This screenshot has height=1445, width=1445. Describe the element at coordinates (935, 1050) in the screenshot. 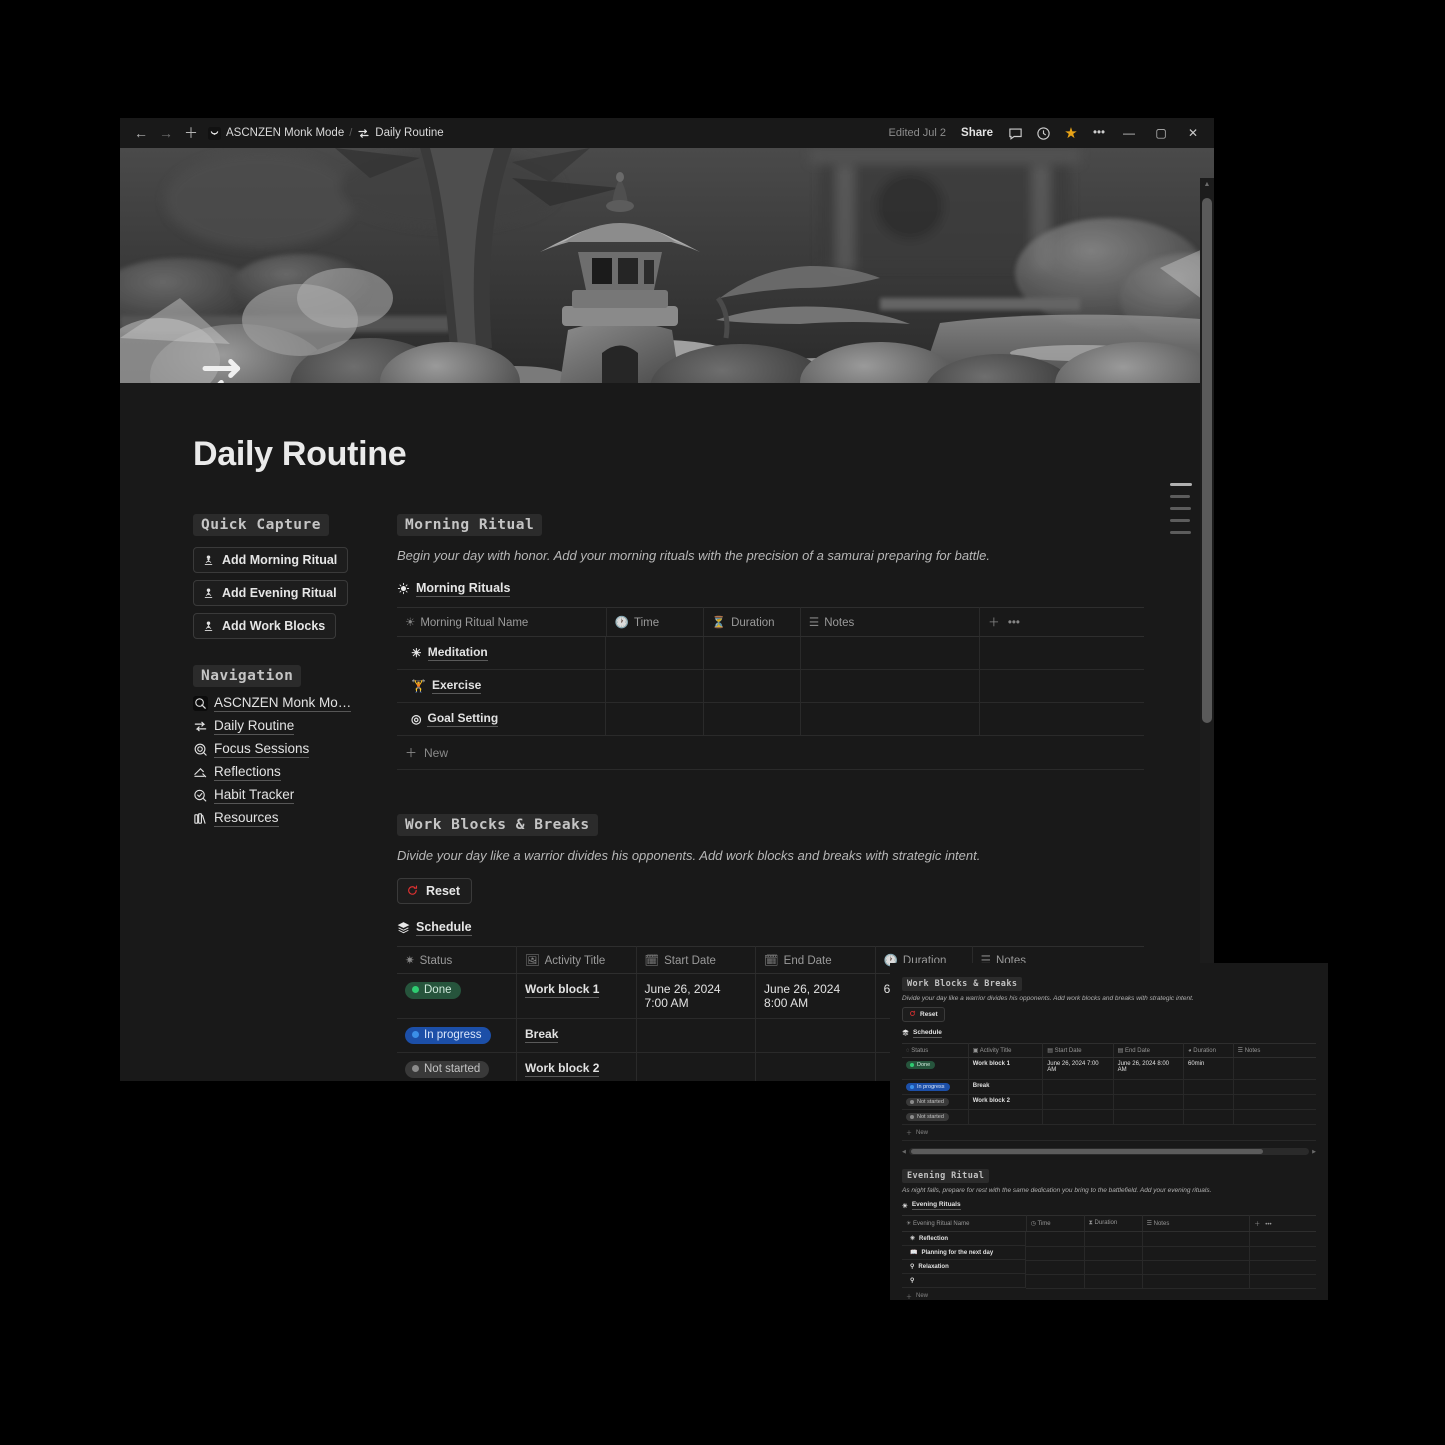

I see `overlay-column-header-status: ◌ Status` at that location.